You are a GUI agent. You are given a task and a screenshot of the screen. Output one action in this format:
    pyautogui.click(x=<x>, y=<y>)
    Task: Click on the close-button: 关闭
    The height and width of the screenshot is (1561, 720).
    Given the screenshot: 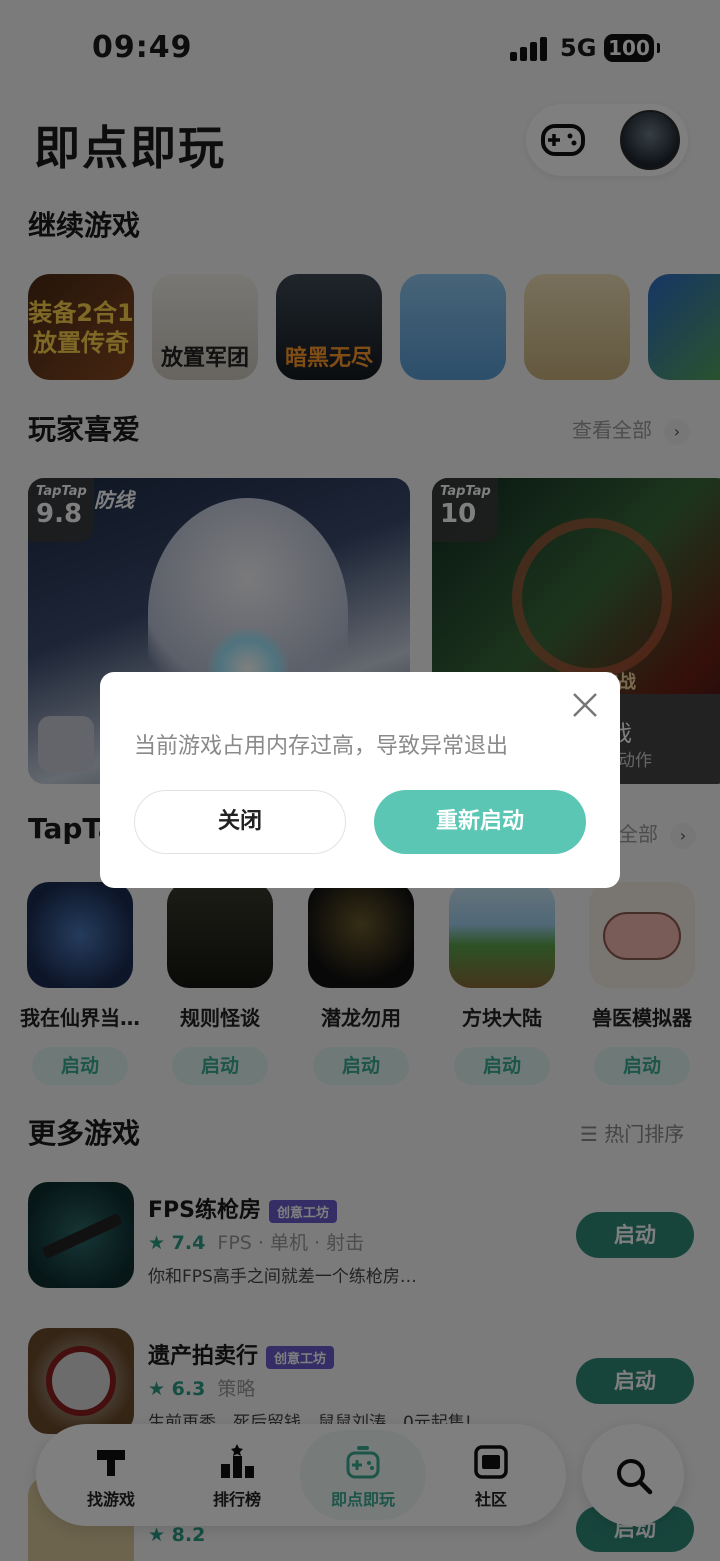 What is the action you would take?
    pyautogui.click(x=240, y=822)
    